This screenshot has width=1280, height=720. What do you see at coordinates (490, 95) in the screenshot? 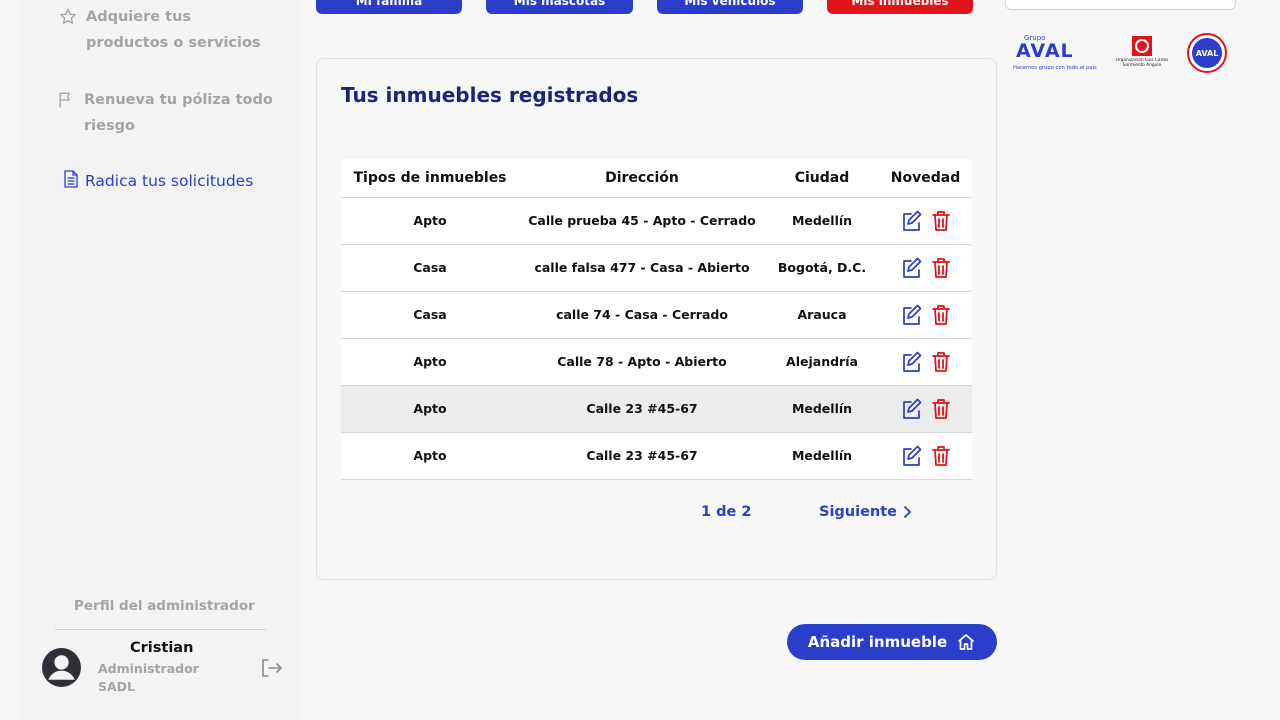
I see `page-title: Tus inmuebles registrados` at bounding box center [490, 95].